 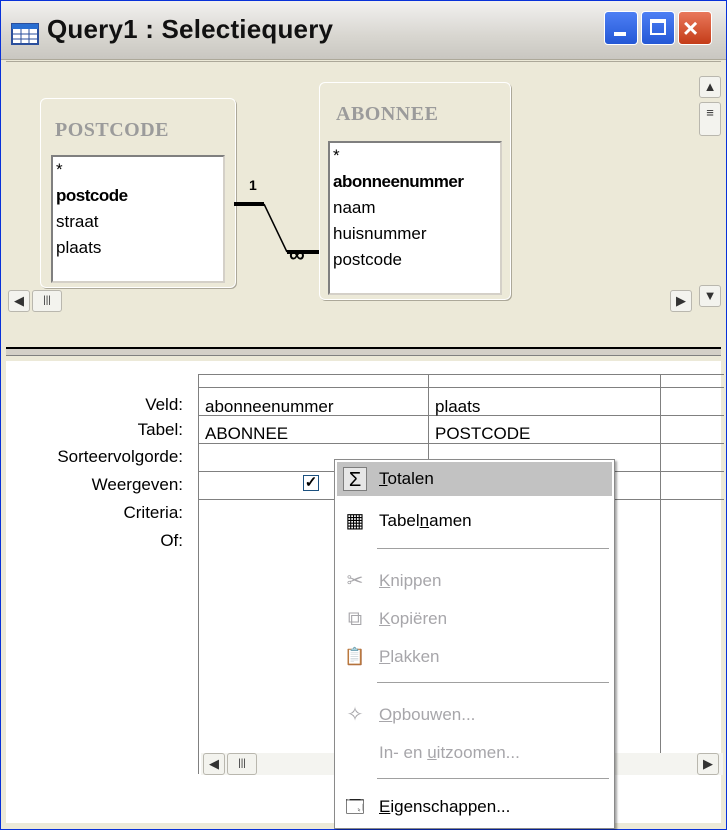 I want to click on window-title: Query1 : Selectiequery, so click(x=190, y=29).